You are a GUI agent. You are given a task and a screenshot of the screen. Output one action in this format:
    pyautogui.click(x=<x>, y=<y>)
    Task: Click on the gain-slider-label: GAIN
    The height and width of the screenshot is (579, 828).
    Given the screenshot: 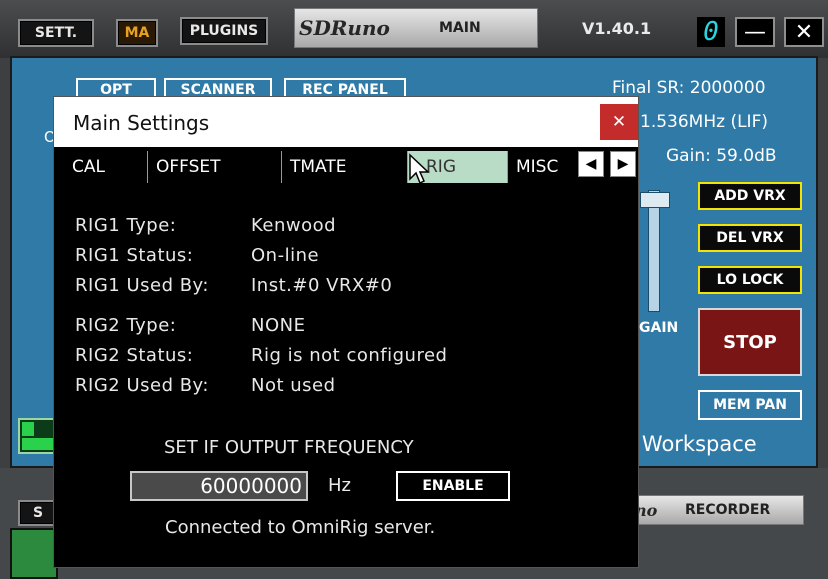 What is the action you would take?
    pyautogui.click(x=659, y=328)
    